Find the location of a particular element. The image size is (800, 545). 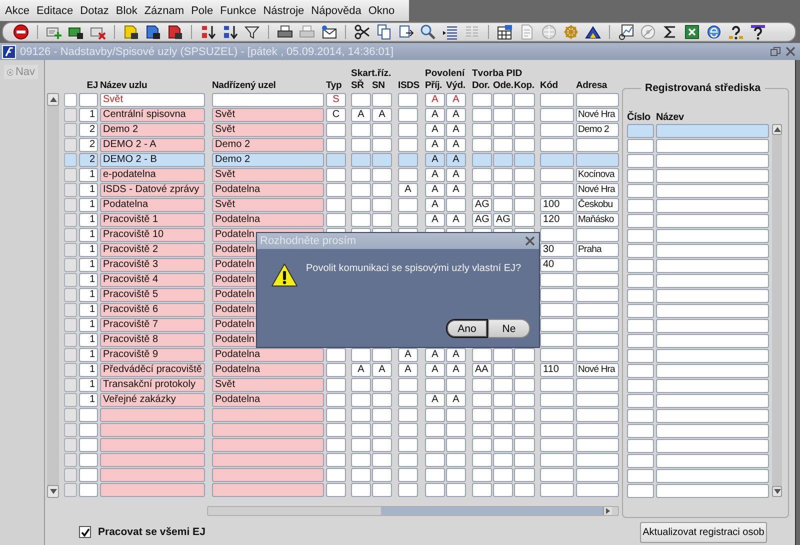

column-header: Název uzlu is located at coordinates (124, 86).